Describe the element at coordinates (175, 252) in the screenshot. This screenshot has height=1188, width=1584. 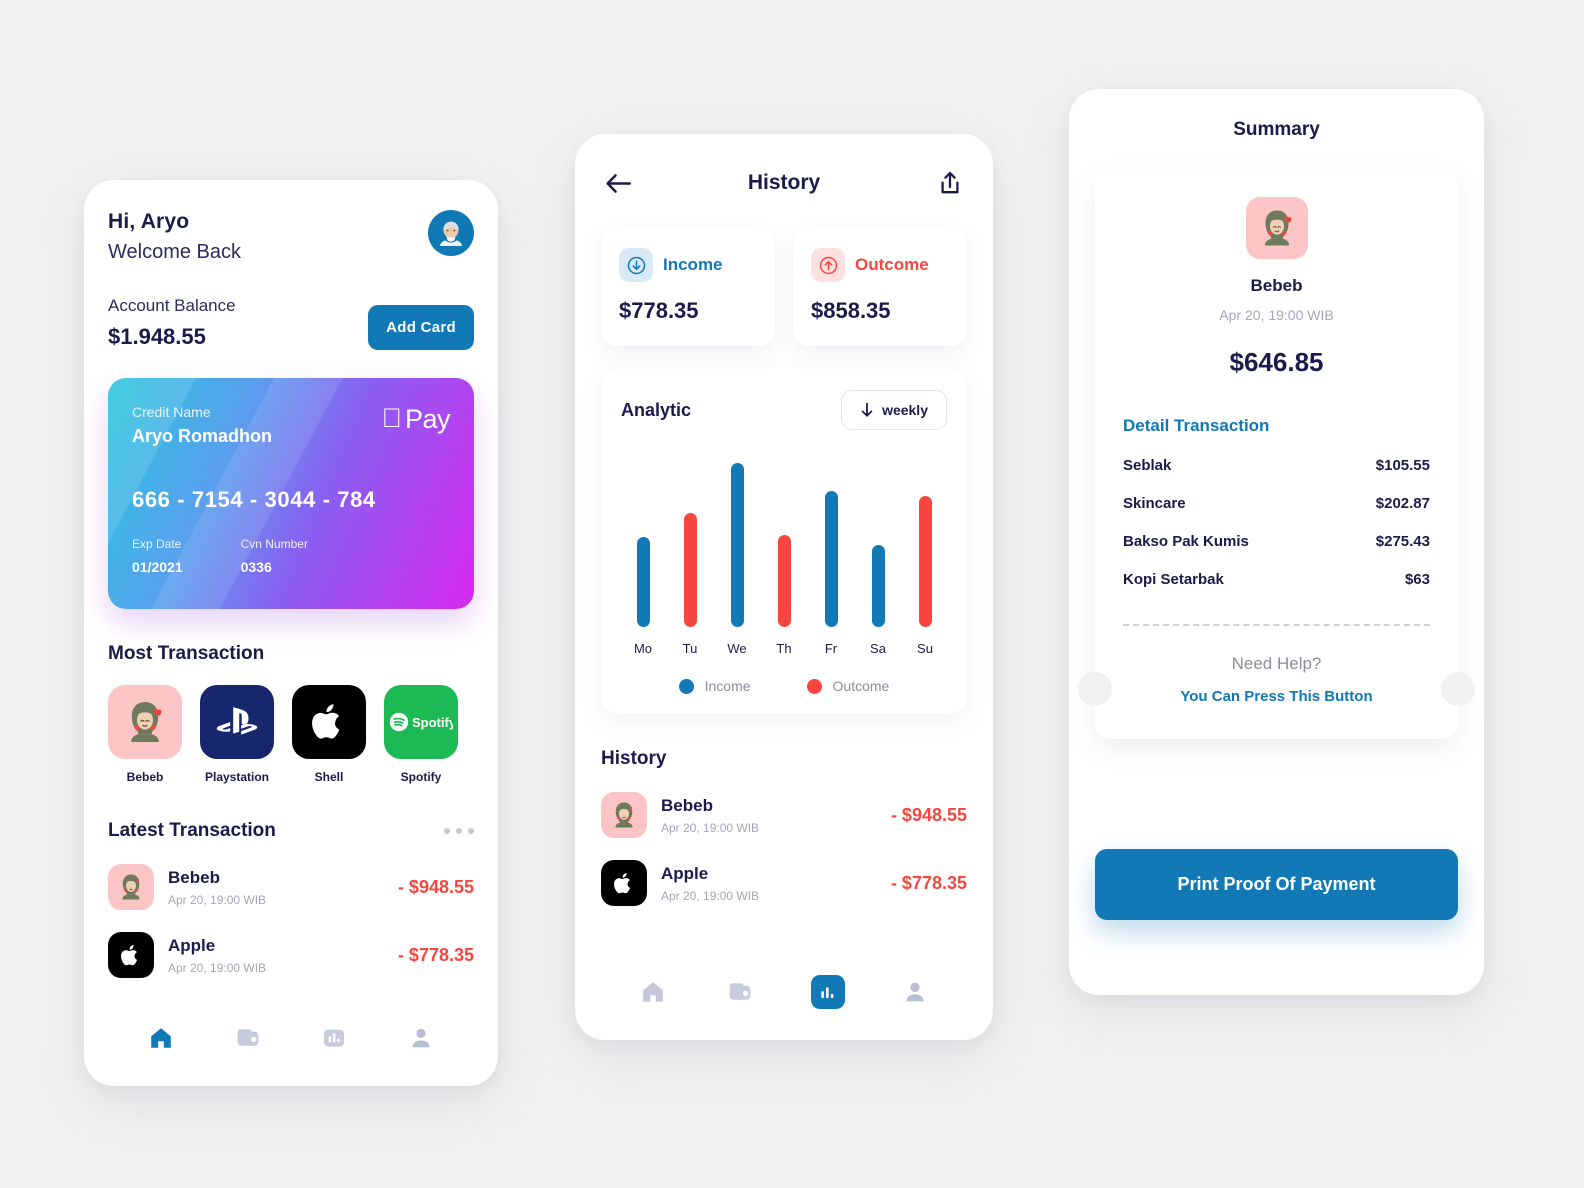
I see `greeting-subtitle: Welcome Back` at that location.